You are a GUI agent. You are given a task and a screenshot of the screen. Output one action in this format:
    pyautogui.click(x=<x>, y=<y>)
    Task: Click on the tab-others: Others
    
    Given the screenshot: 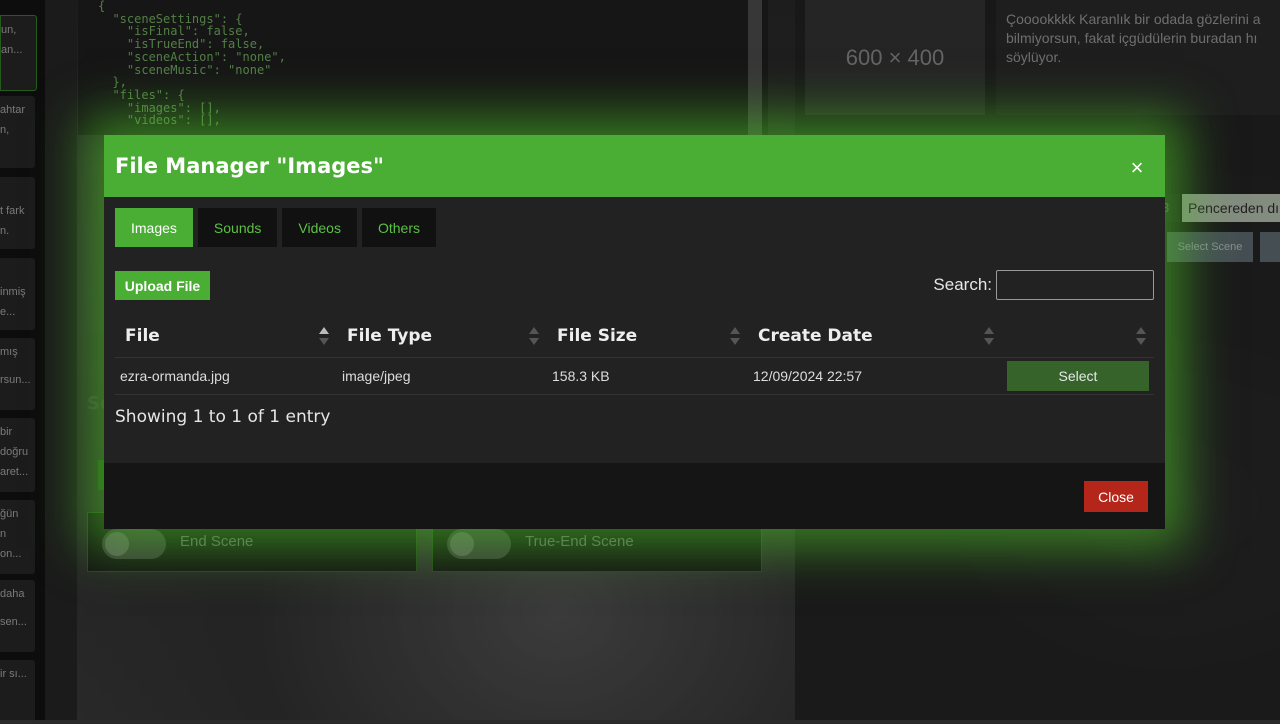 What is the action you would take?
    pyautogui.click(x=398, y=227)
    